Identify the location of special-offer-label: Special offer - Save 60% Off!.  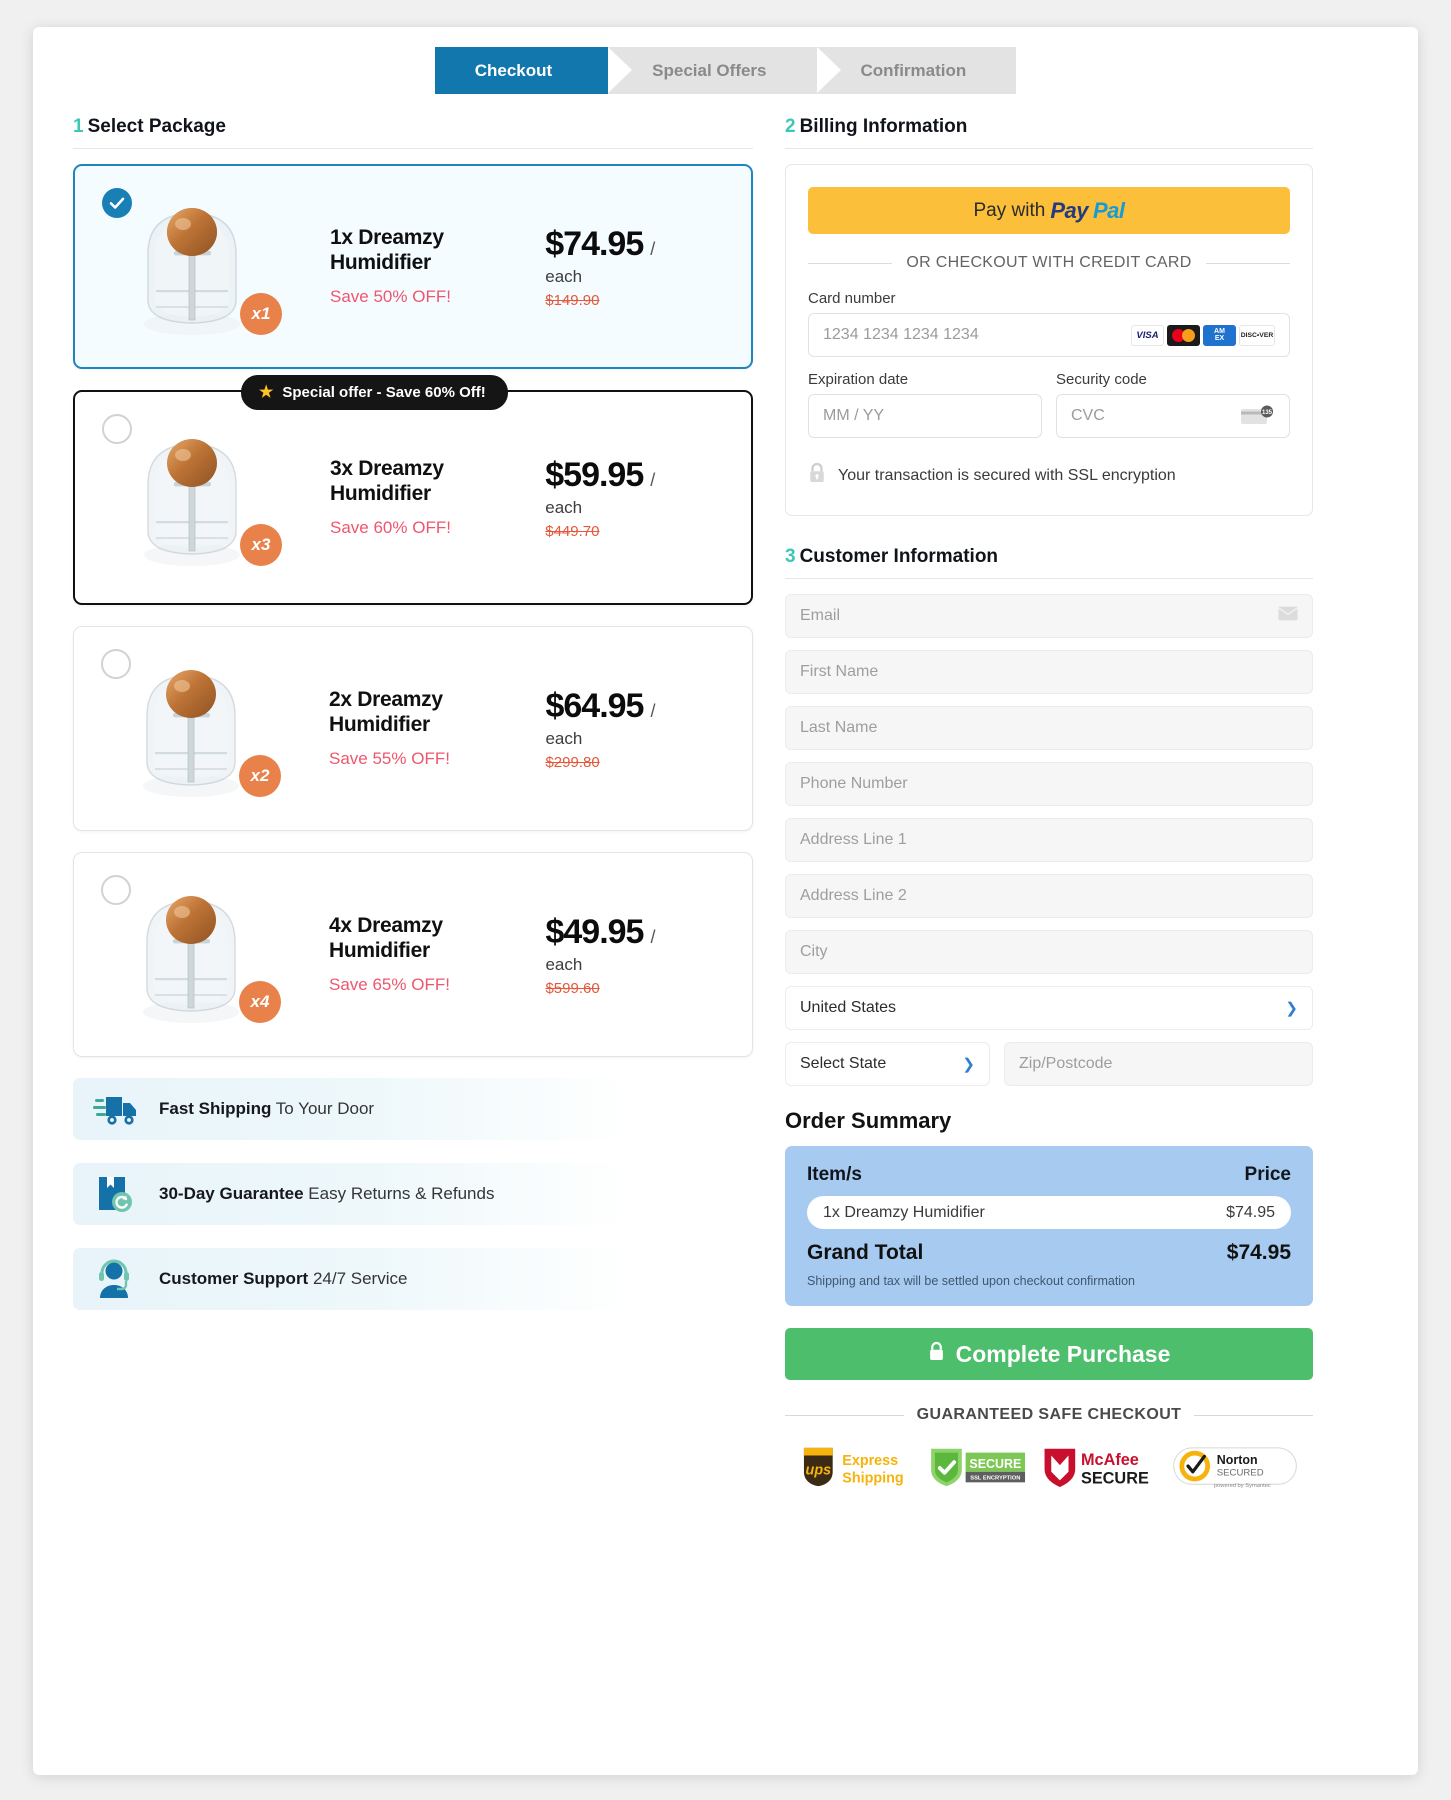
(384, 392).